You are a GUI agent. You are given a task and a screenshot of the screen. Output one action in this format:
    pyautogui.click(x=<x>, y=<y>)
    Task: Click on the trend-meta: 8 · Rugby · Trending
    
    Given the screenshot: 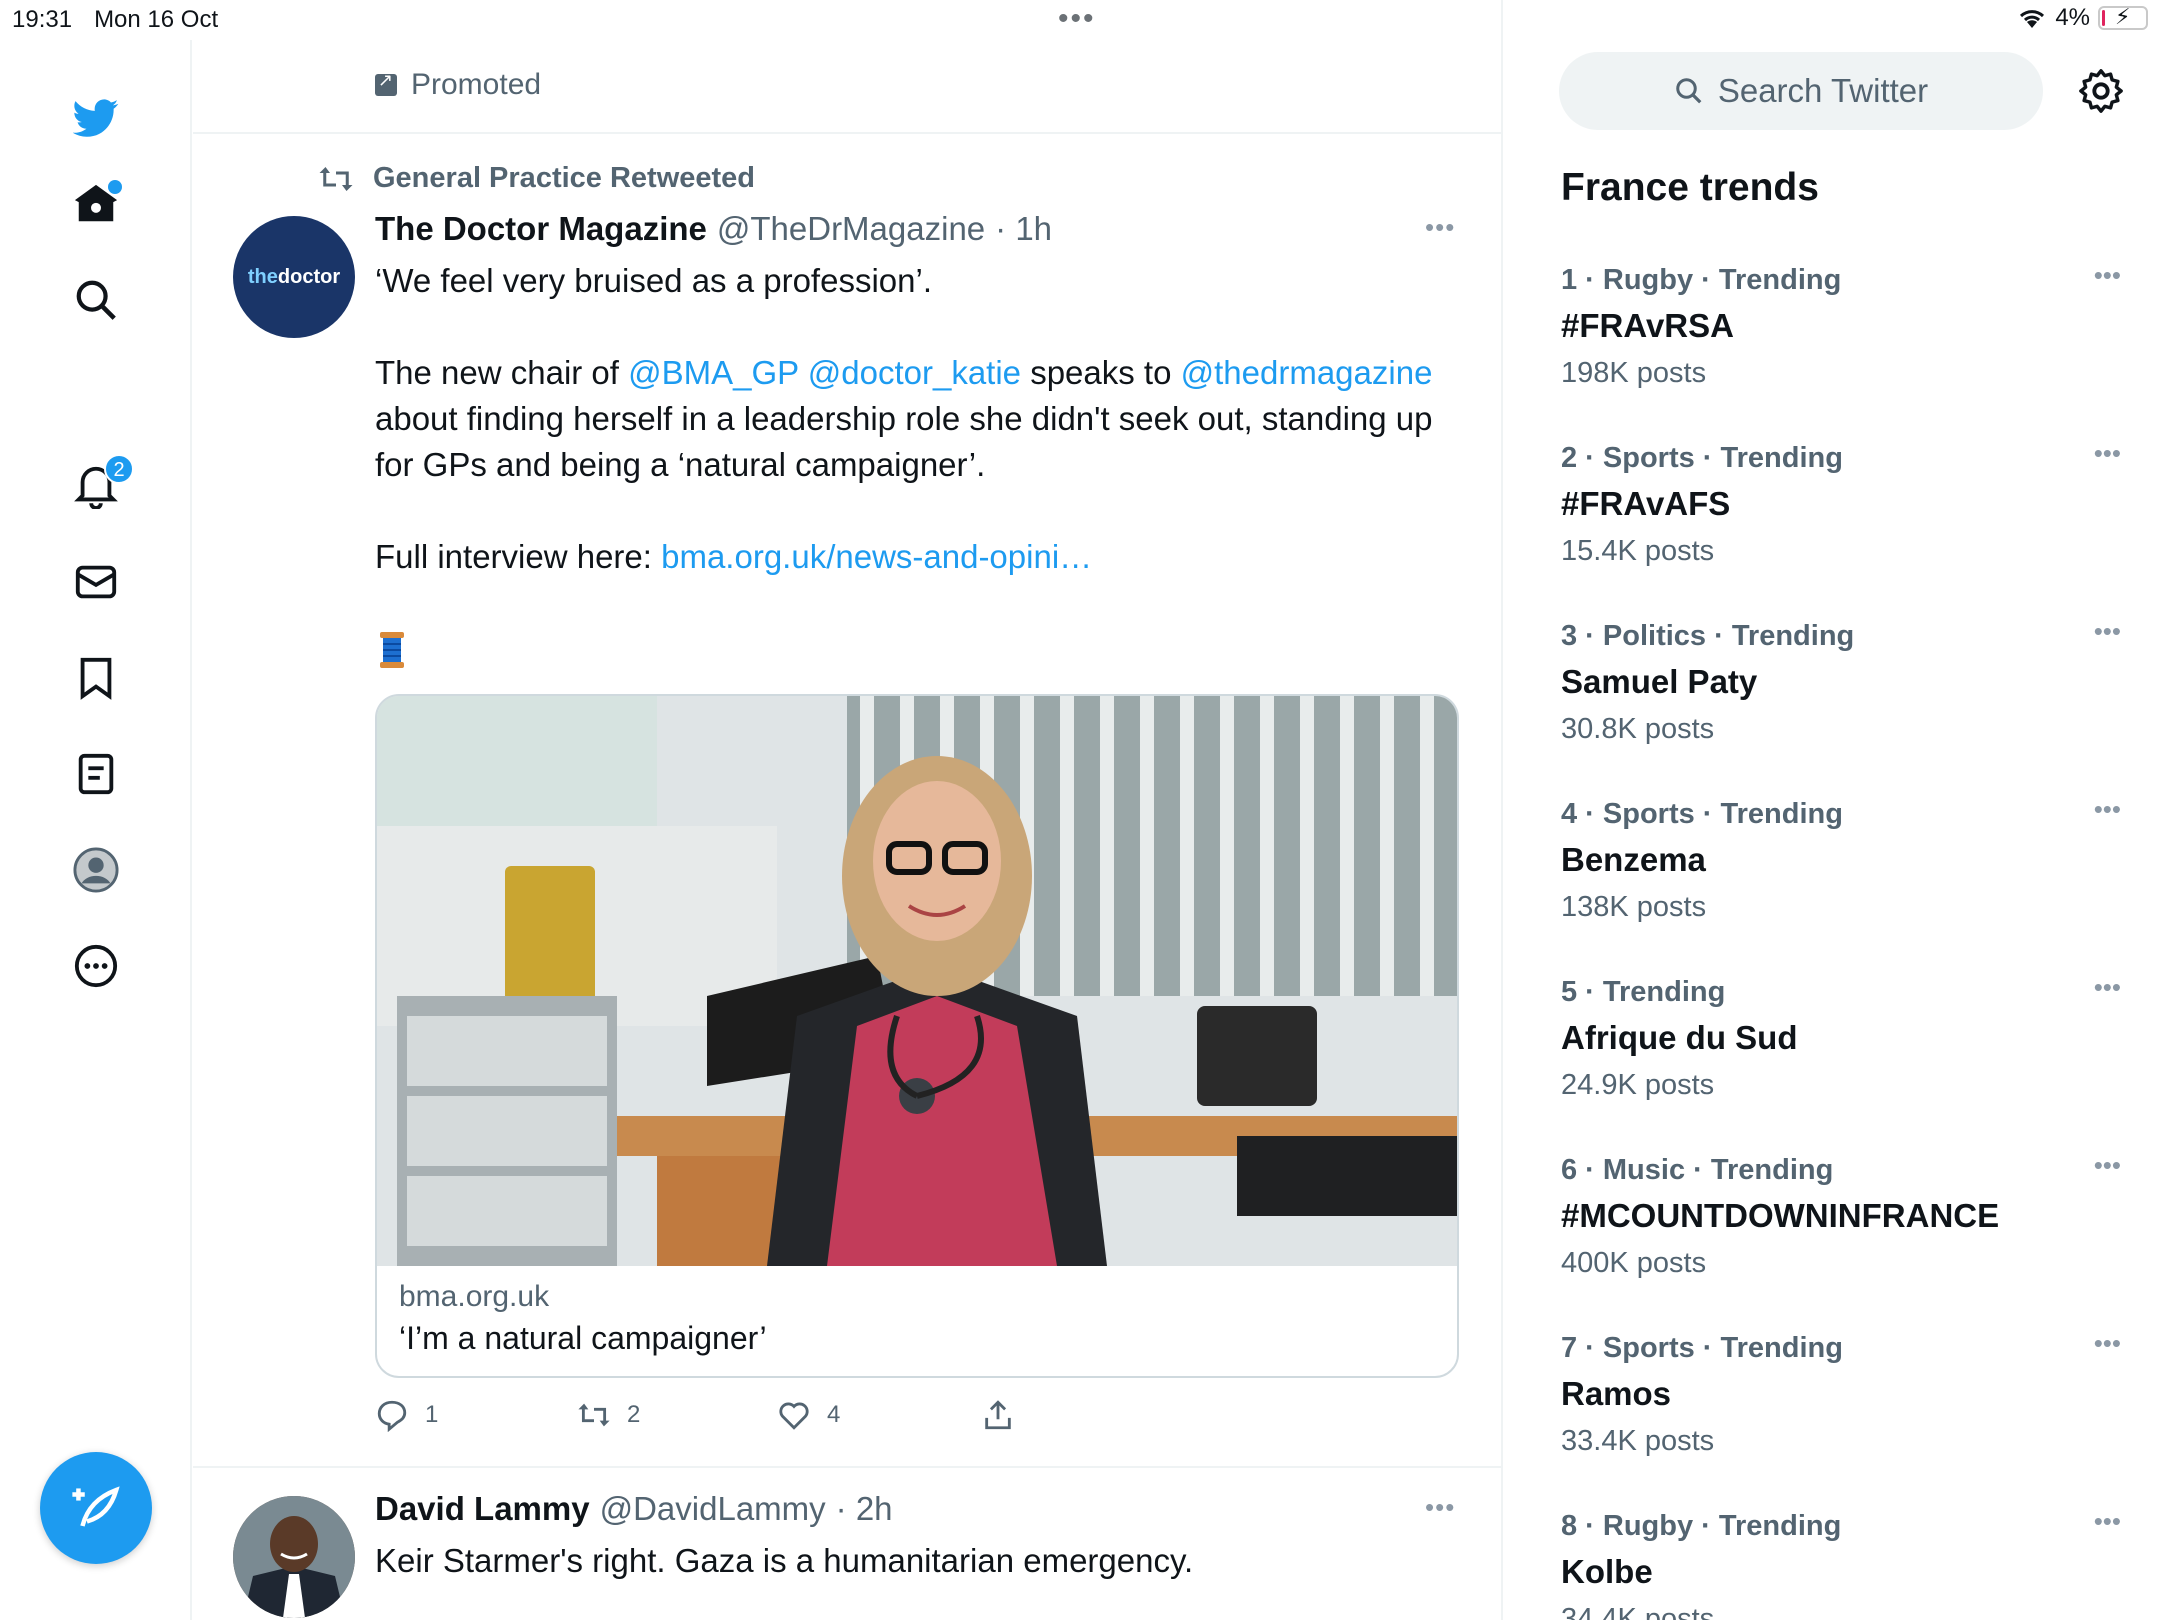 What is the action you would take?
    pyautogui.click(x=1701, y=1526)
    